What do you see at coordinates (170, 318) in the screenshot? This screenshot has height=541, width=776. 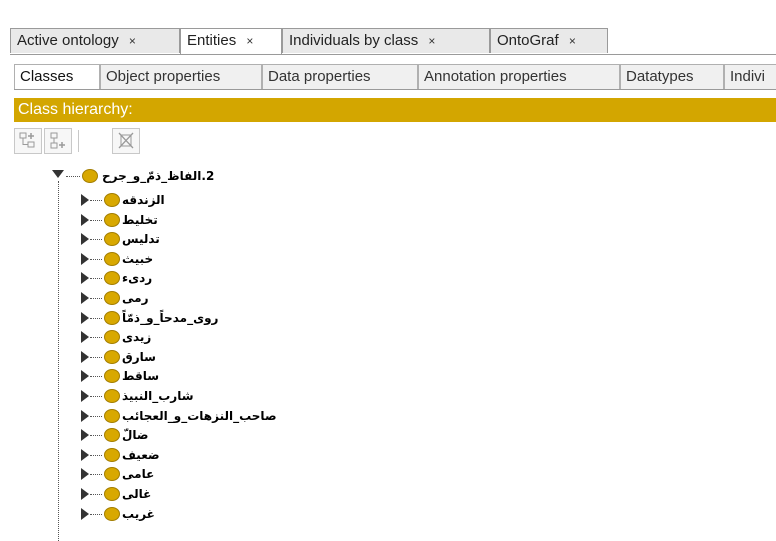 I see `tree-node-class: روی_مدحاً_و_ذمّاً` at bounding box center [170, 318].